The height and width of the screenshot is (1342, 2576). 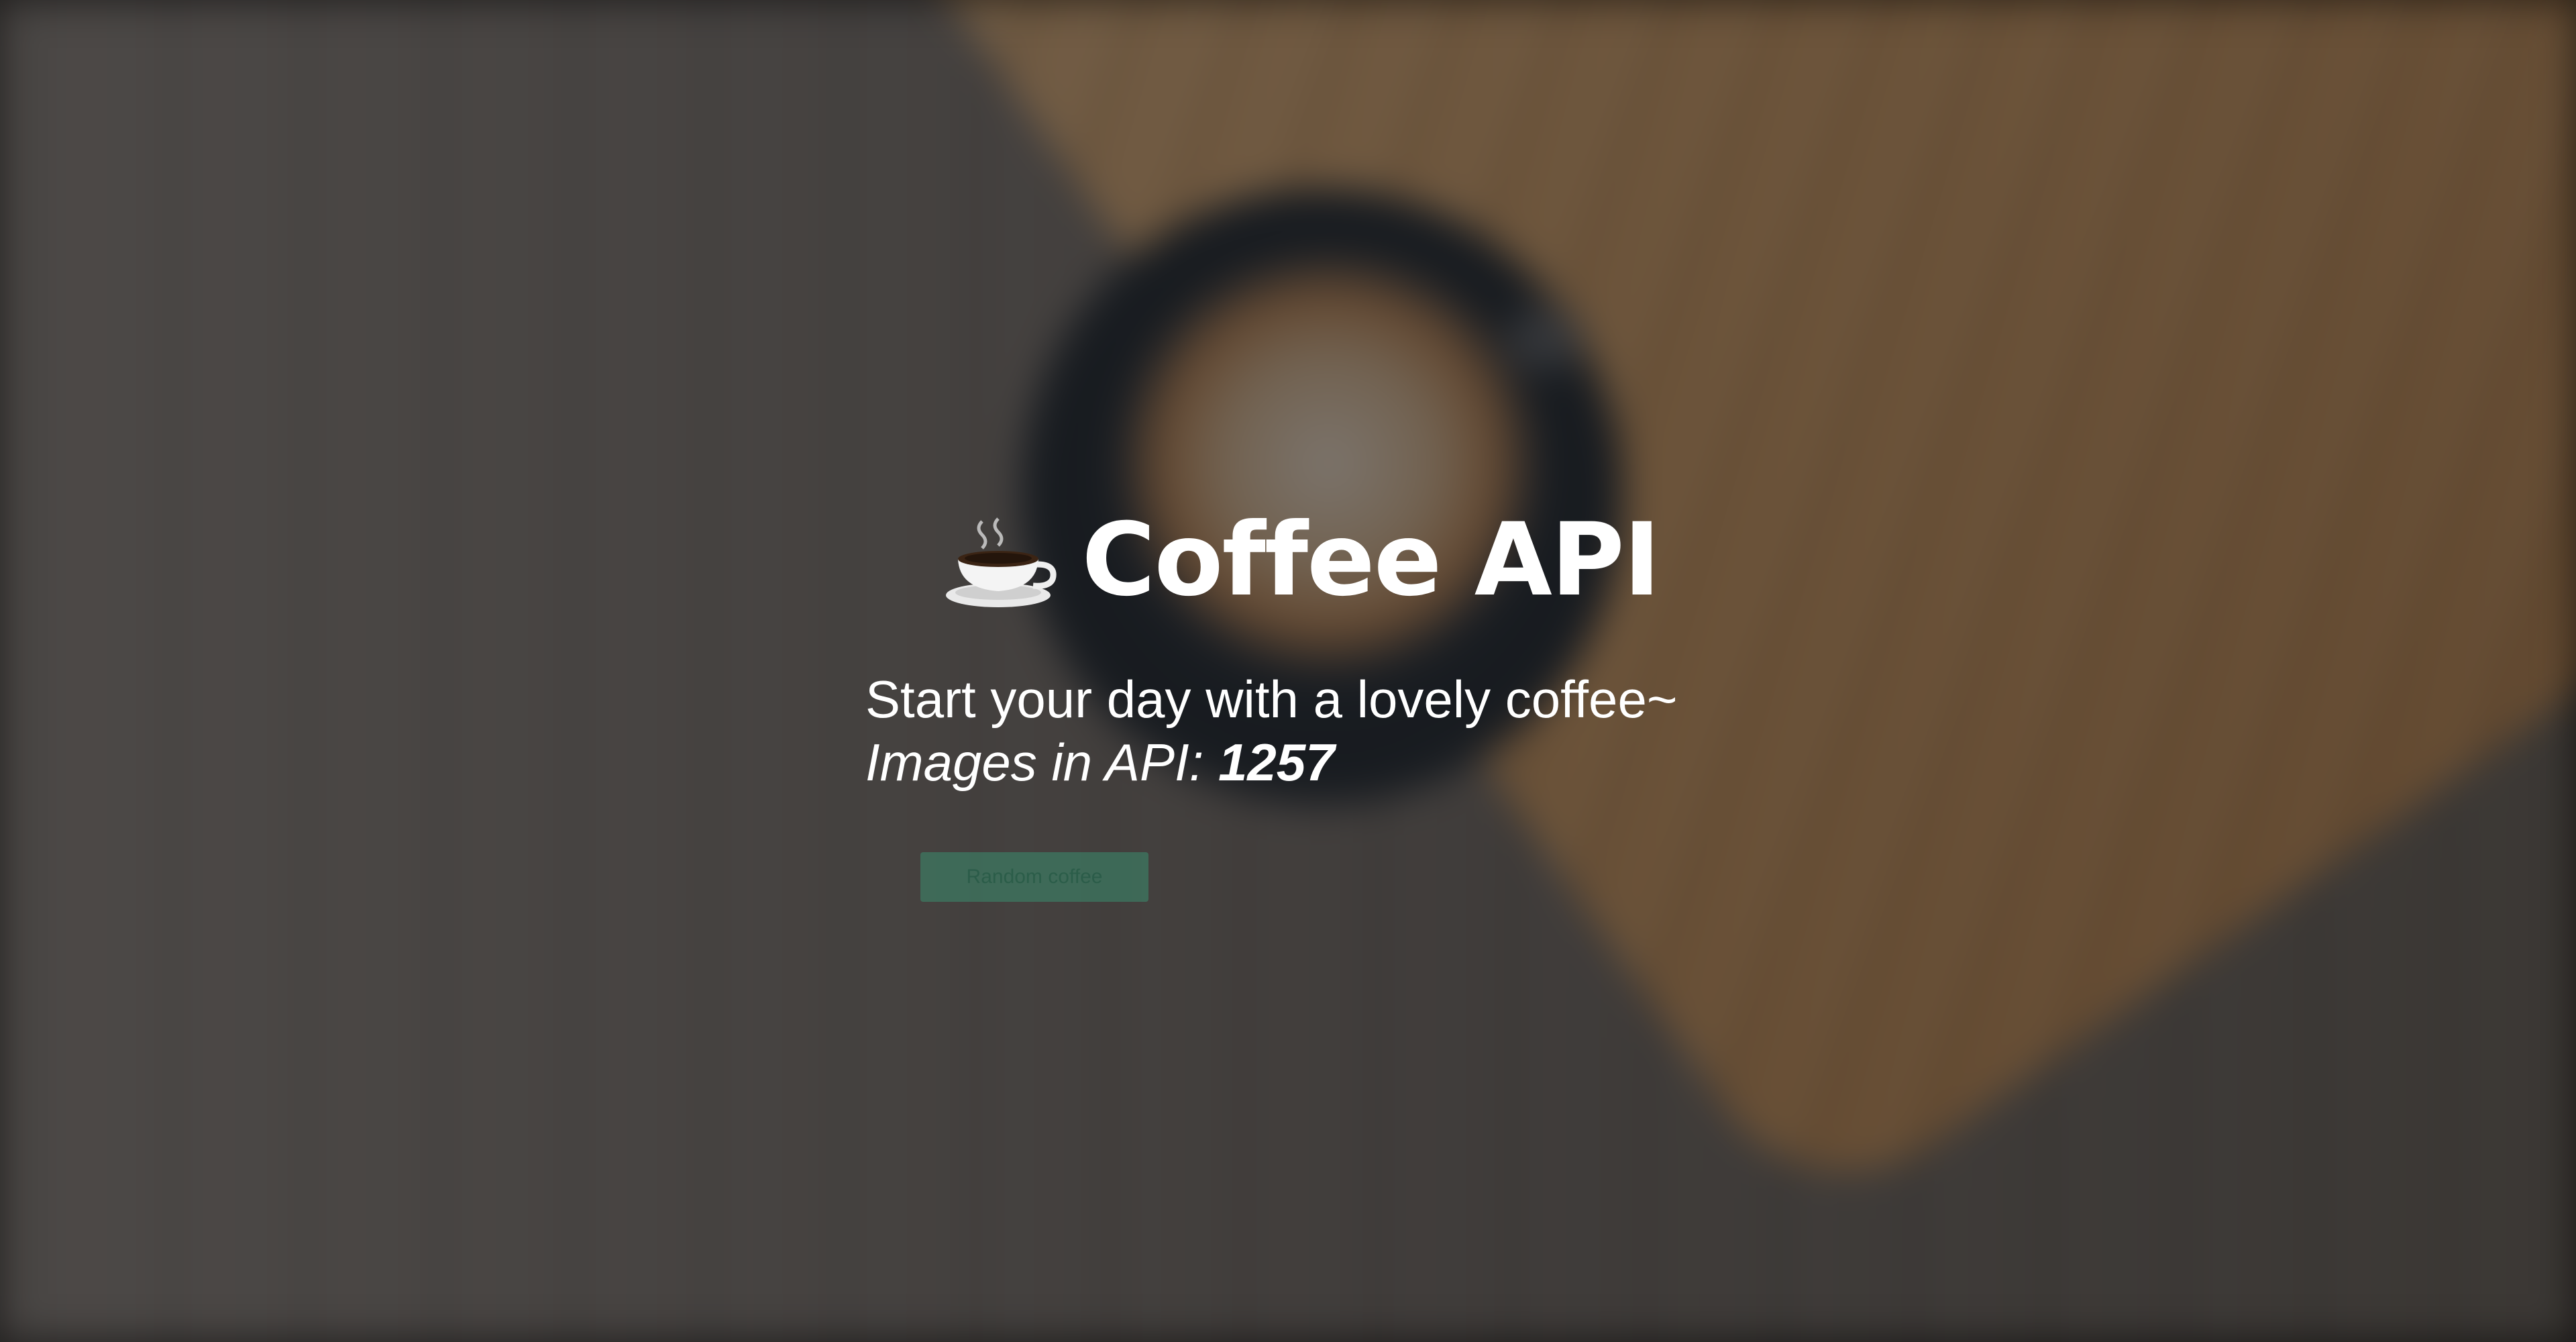 What do you see at coordinates (1001, 562) in the screenshot?
I see `hot-beverage-icon` at bounding box center [1001, 562].